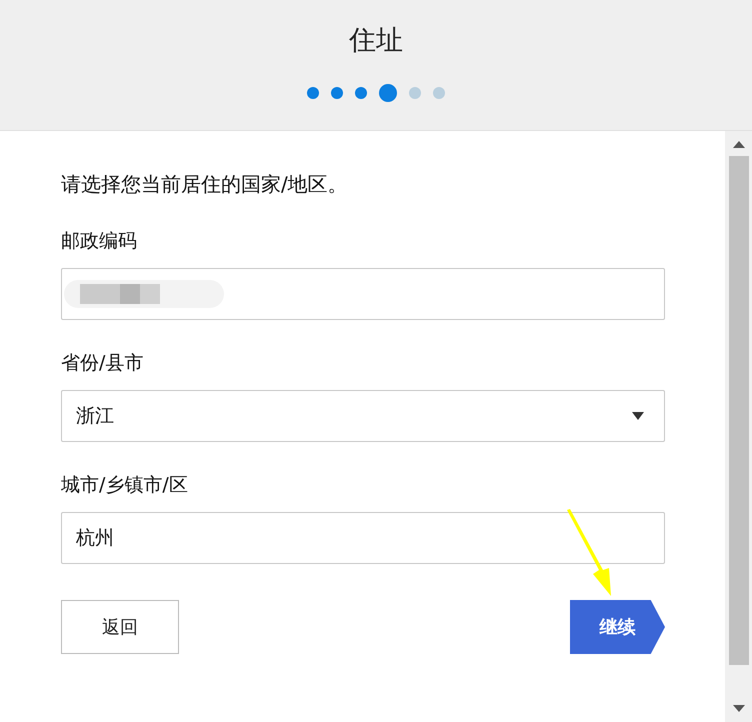  What do you see at coordinates (738, 144) in the screenshot?
I see `scroll-up-icon` at bounding box center [738, 144].